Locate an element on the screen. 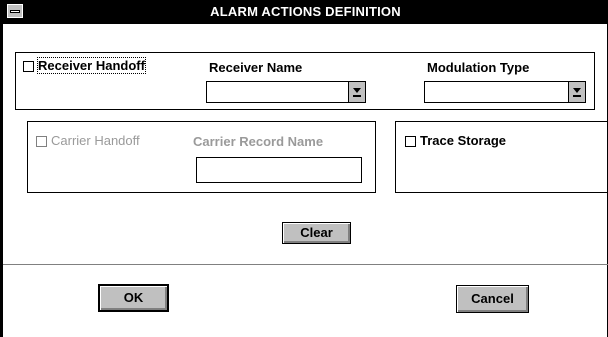  carrier-handoff-label: Carrier Handoff is located at coordinates (95, 140).